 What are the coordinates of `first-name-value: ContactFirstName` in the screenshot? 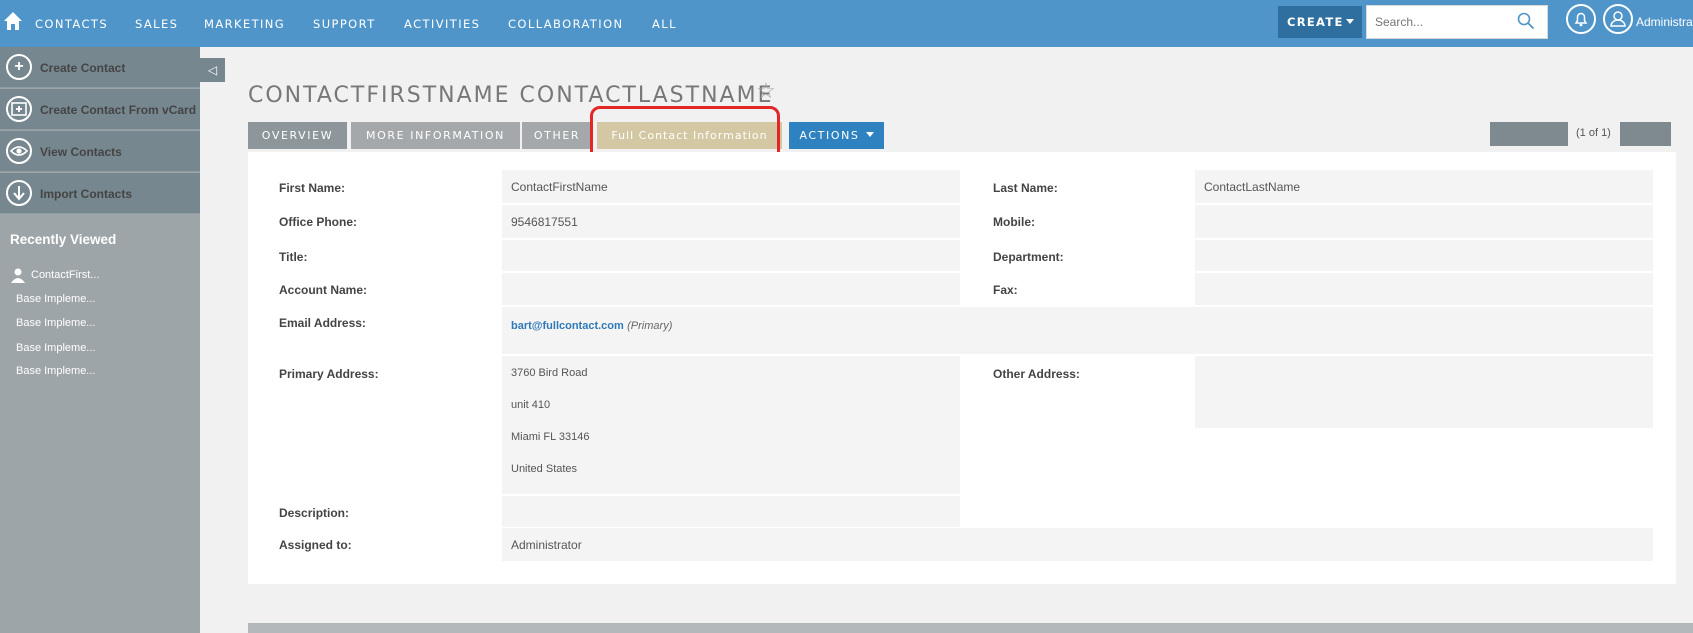 It's located at (731, 186).